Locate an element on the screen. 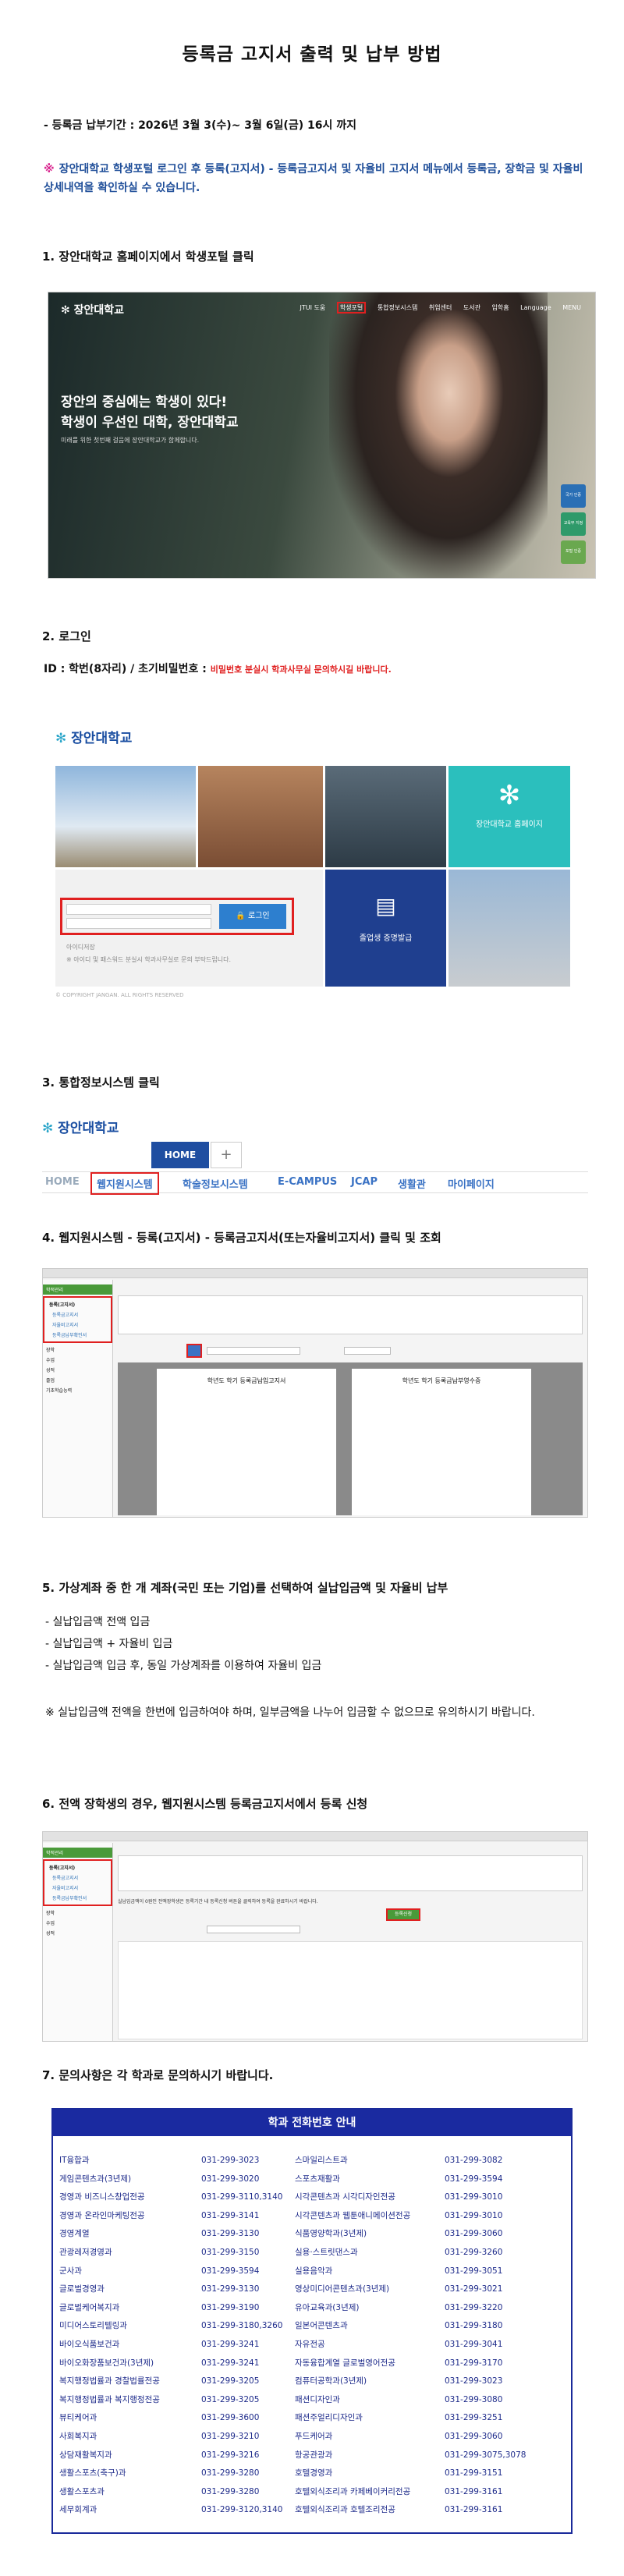 This screenshot has height=2576, width=624. save-id-checkbox: 아이디저장 is located at coordinates (81, 947).